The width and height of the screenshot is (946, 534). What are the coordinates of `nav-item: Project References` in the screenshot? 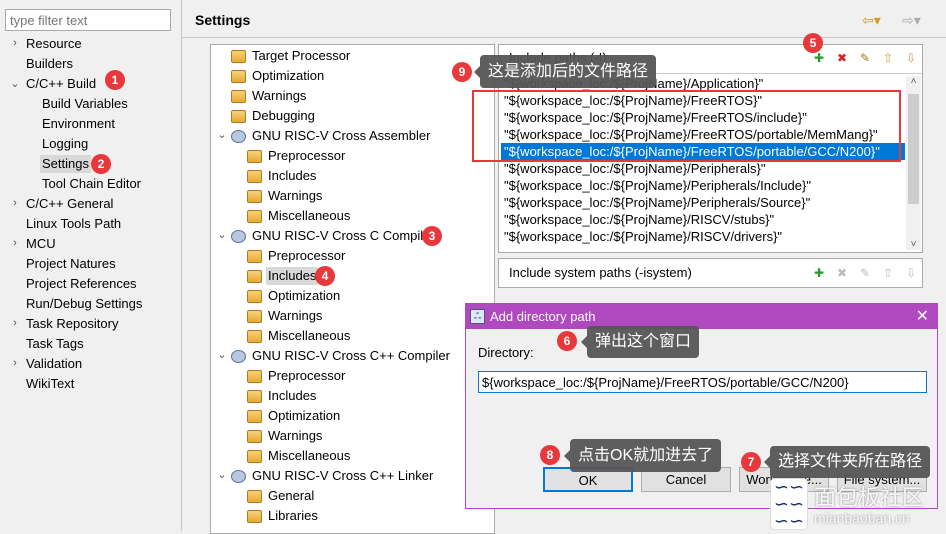 It's located at (81, 284).